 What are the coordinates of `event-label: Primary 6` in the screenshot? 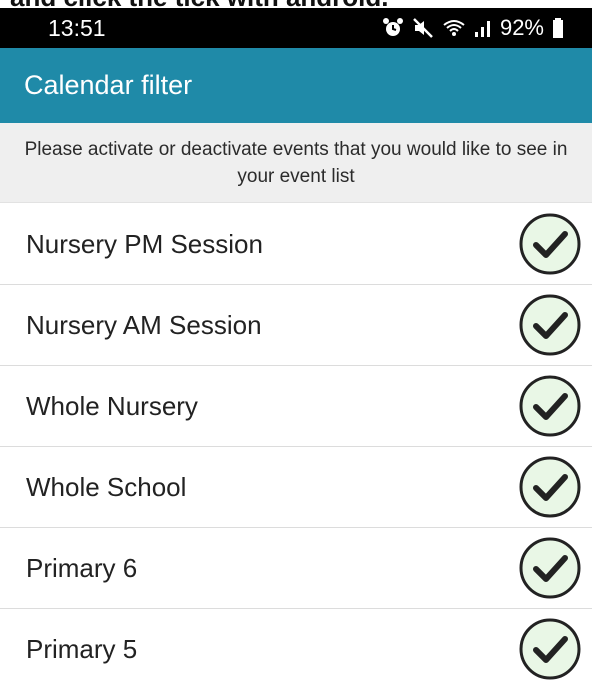 It's located at (82, 567).